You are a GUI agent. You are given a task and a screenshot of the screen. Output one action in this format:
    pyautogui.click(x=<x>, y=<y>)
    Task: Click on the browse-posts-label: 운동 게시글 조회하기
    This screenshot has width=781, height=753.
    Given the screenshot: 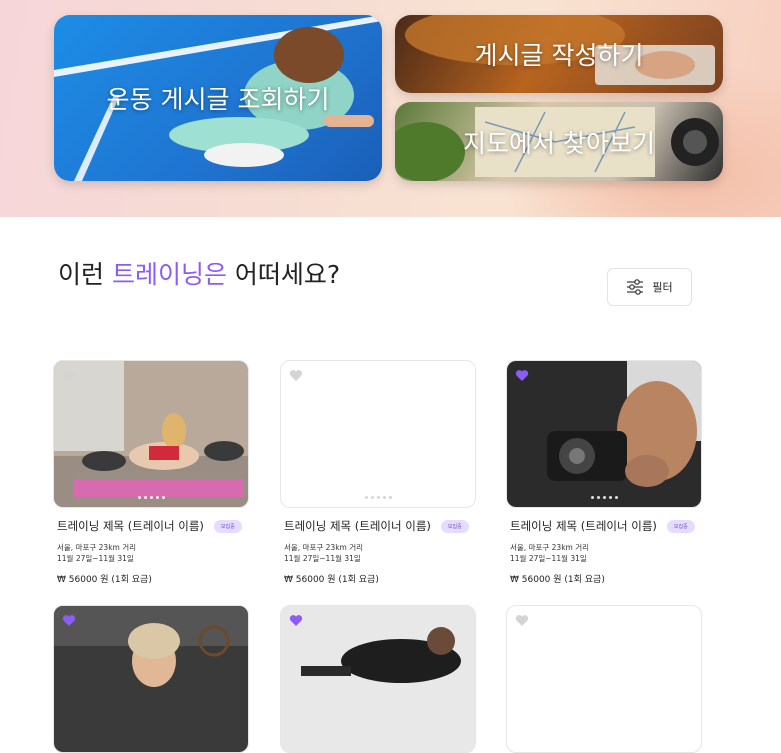 What is the action you would take?
    pyautogui.click(x=218, y=99)
    